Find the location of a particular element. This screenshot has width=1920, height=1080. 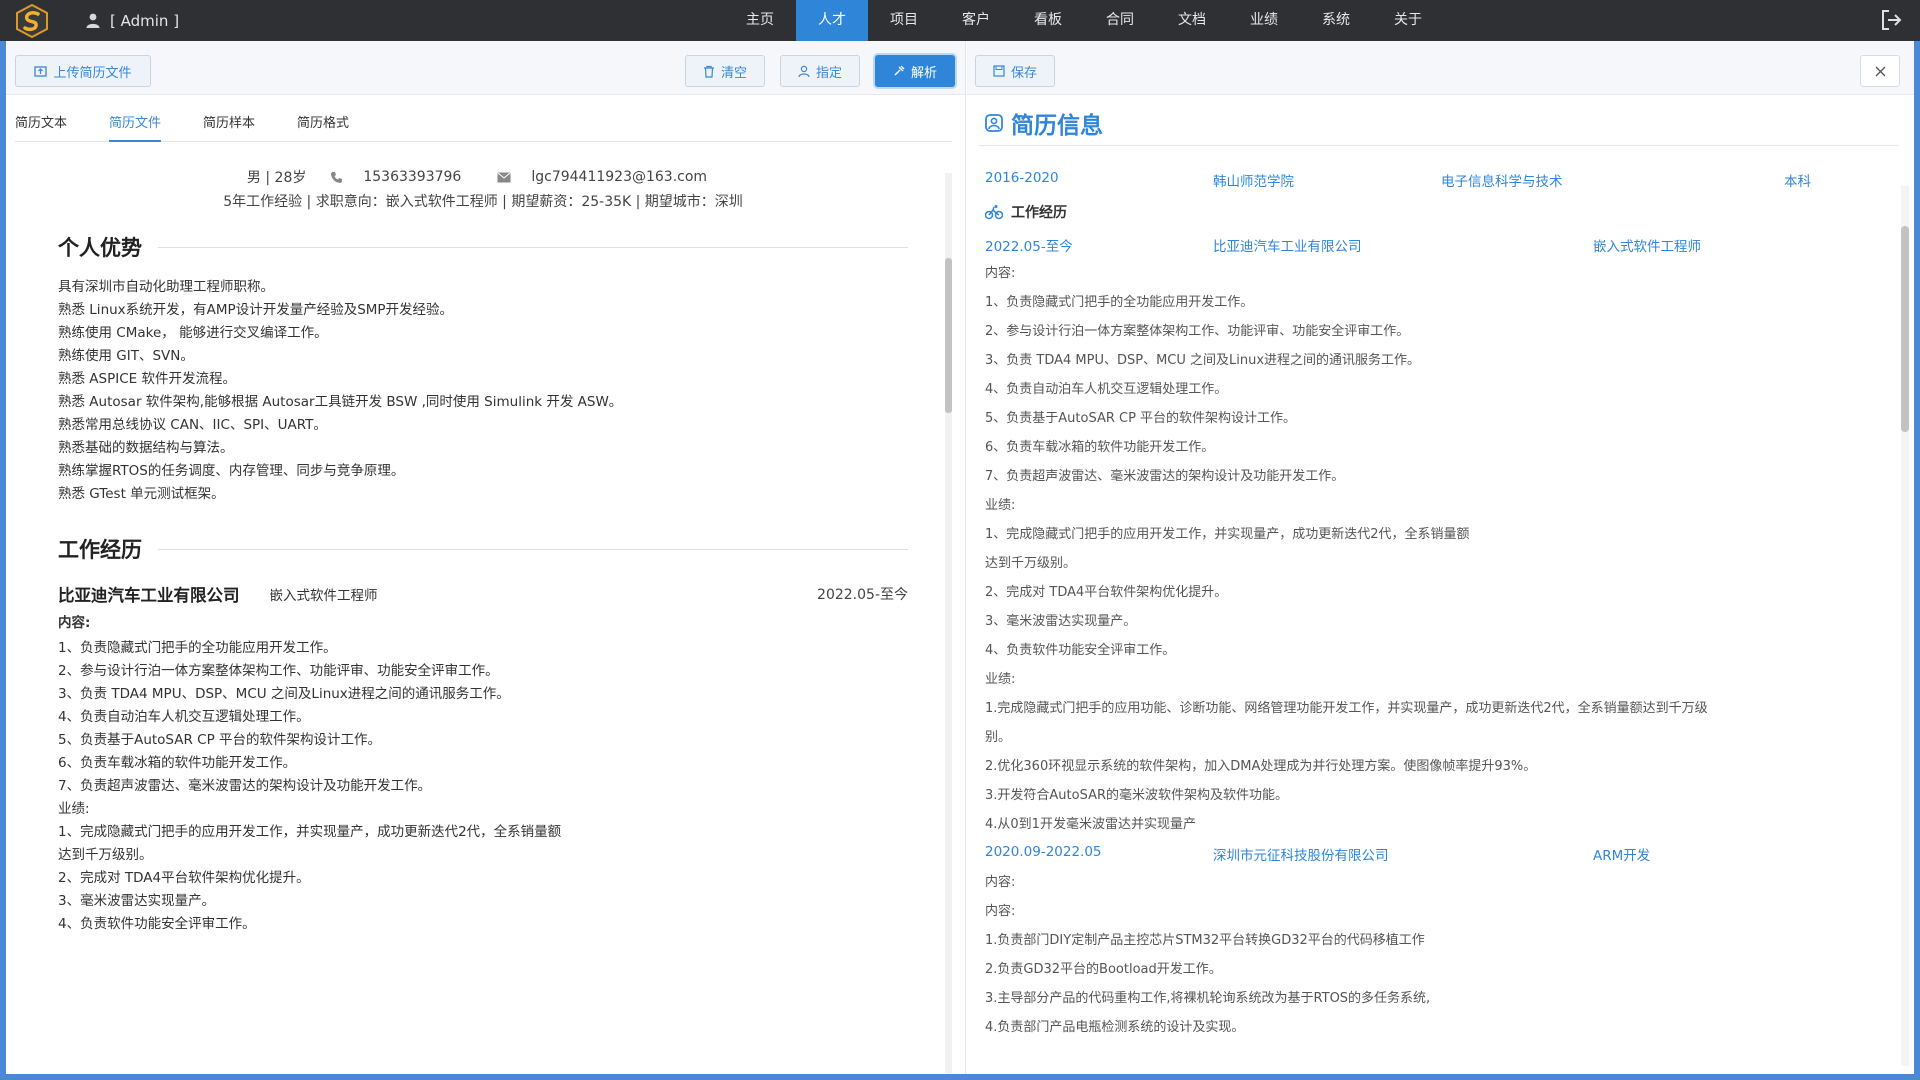

section-work-title: 工作经历 is located at coordinates (483, 549).